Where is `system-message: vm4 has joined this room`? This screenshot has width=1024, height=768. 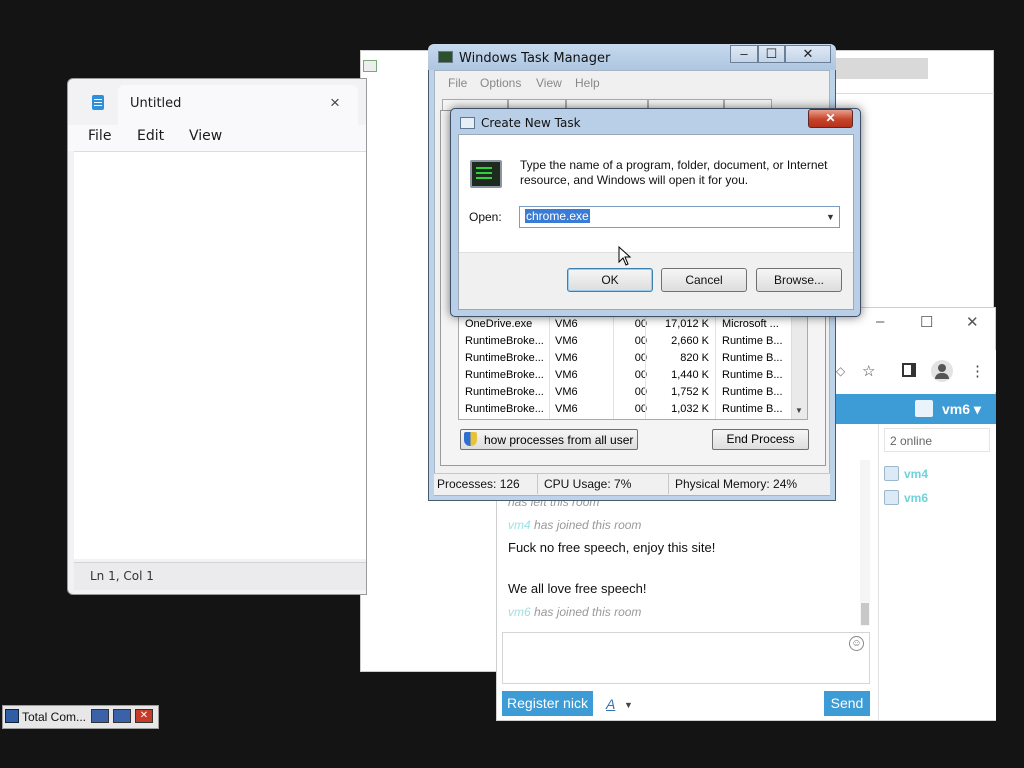
system-message: vm4 has joined this room is located at coordinates (575, 525).